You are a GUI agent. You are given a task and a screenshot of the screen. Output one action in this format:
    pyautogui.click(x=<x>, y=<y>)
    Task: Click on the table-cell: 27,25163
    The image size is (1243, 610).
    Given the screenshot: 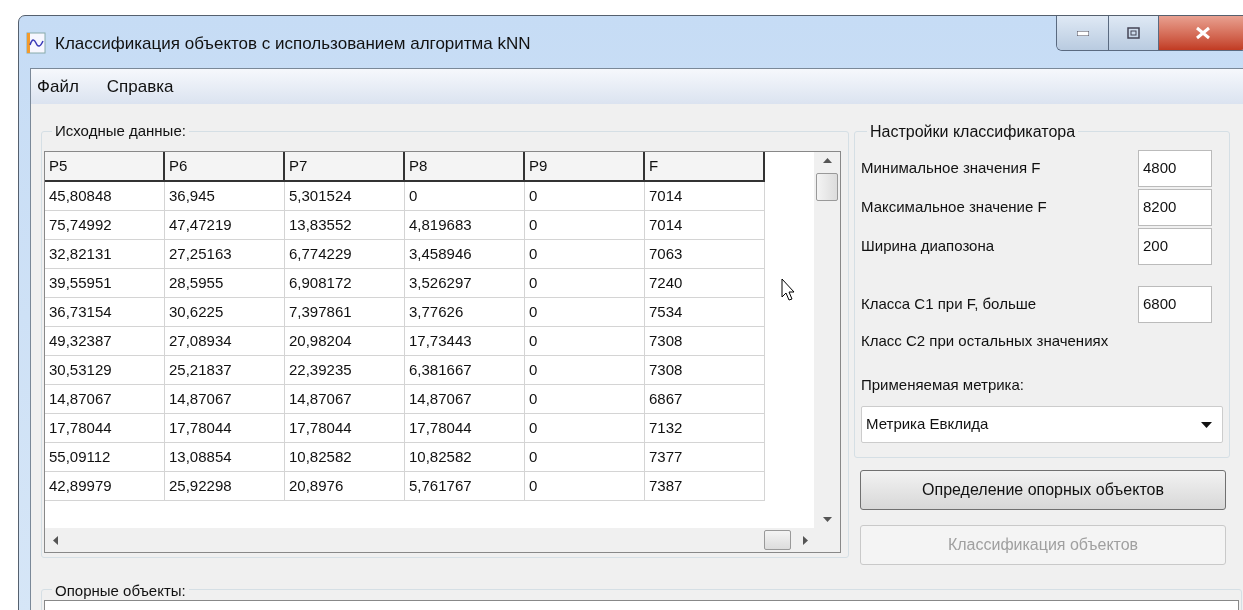 What is the action you would take?
    pyautogui.click(x=225, y=254)
    